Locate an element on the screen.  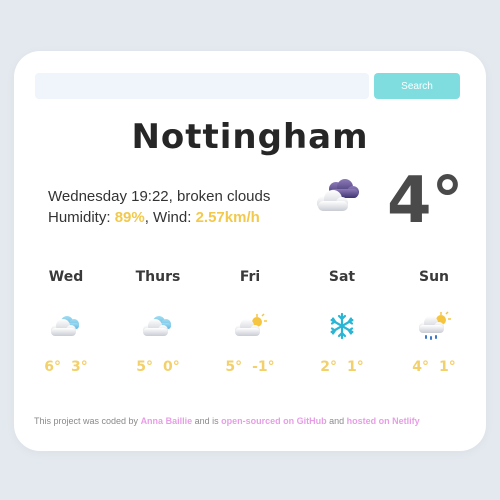
forecast-day-name: Sat is located at coordinates (342, 277).